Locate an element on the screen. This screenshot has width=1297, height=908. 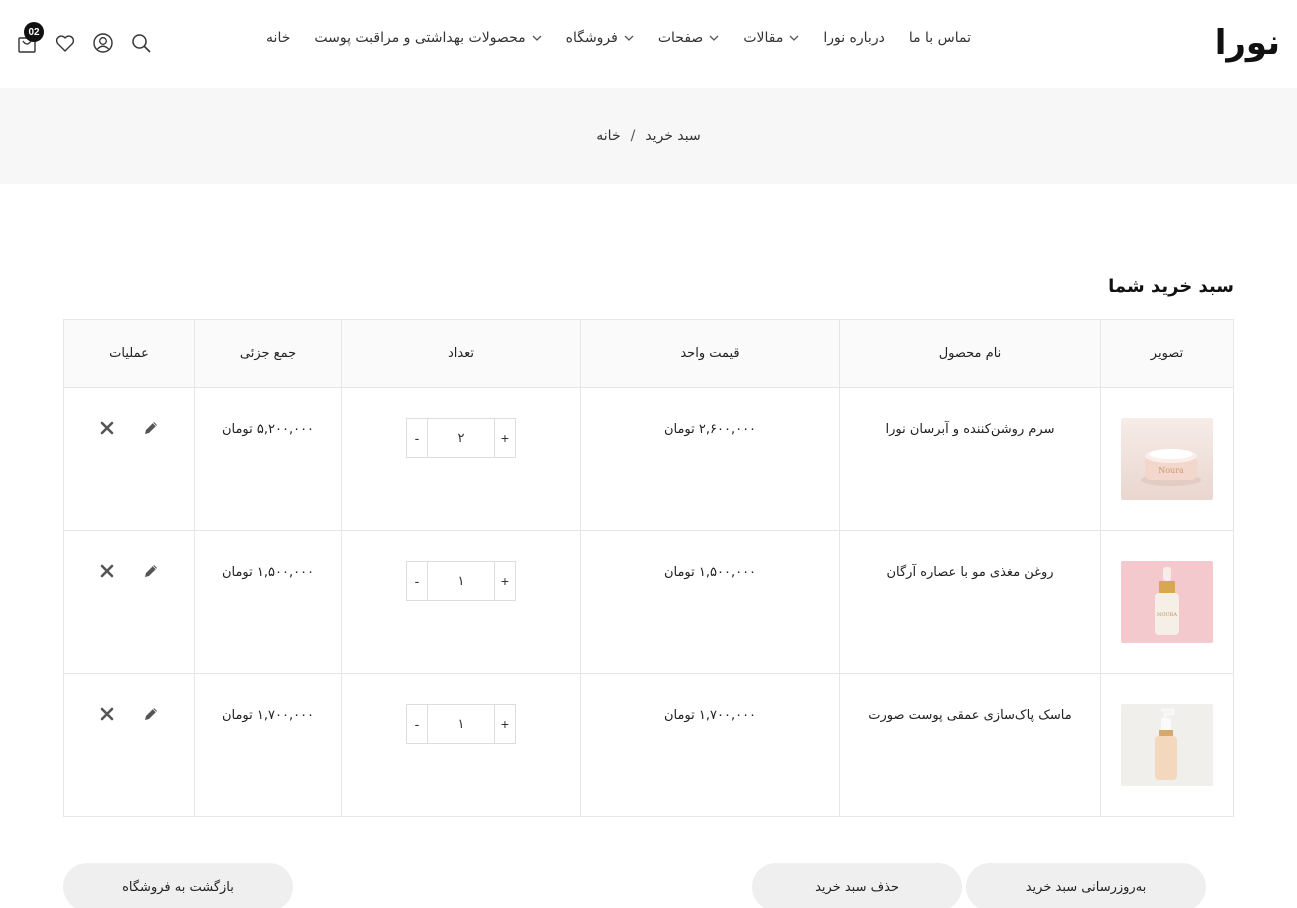
nav-item-contact: تماس با ما is located at coordinates (940, 38).